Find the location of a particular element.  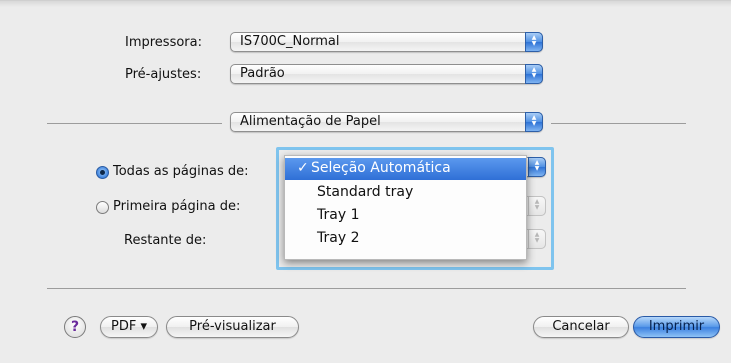

menu-item-auto-select: ✓ Seleção Automática is located at coordinates (405, 169).